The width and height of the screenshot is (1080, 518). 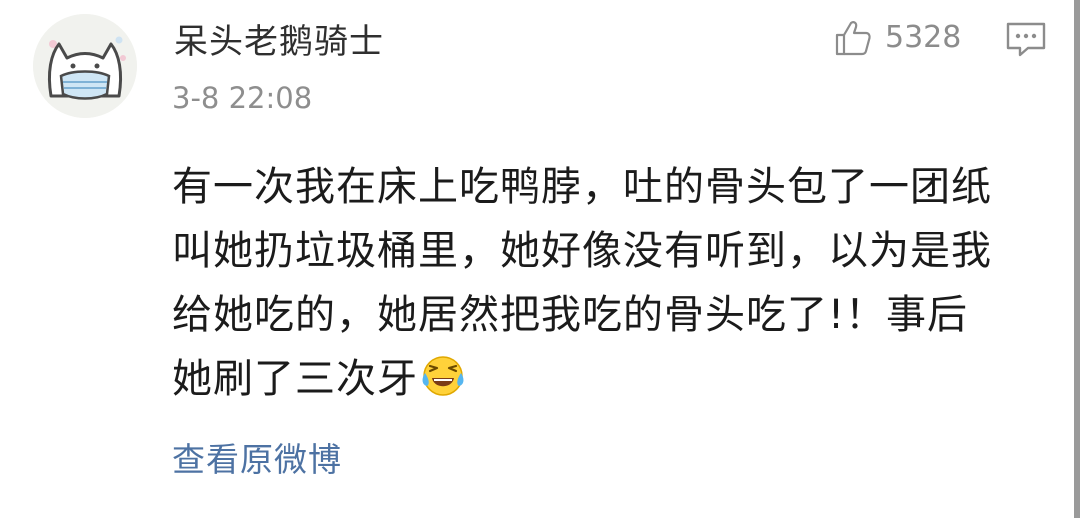 What do you see at coordinates (257, 460) in the screenshot?
I see `view-original-weibo-link: 查看原微博` at bounding box center [257, 460].